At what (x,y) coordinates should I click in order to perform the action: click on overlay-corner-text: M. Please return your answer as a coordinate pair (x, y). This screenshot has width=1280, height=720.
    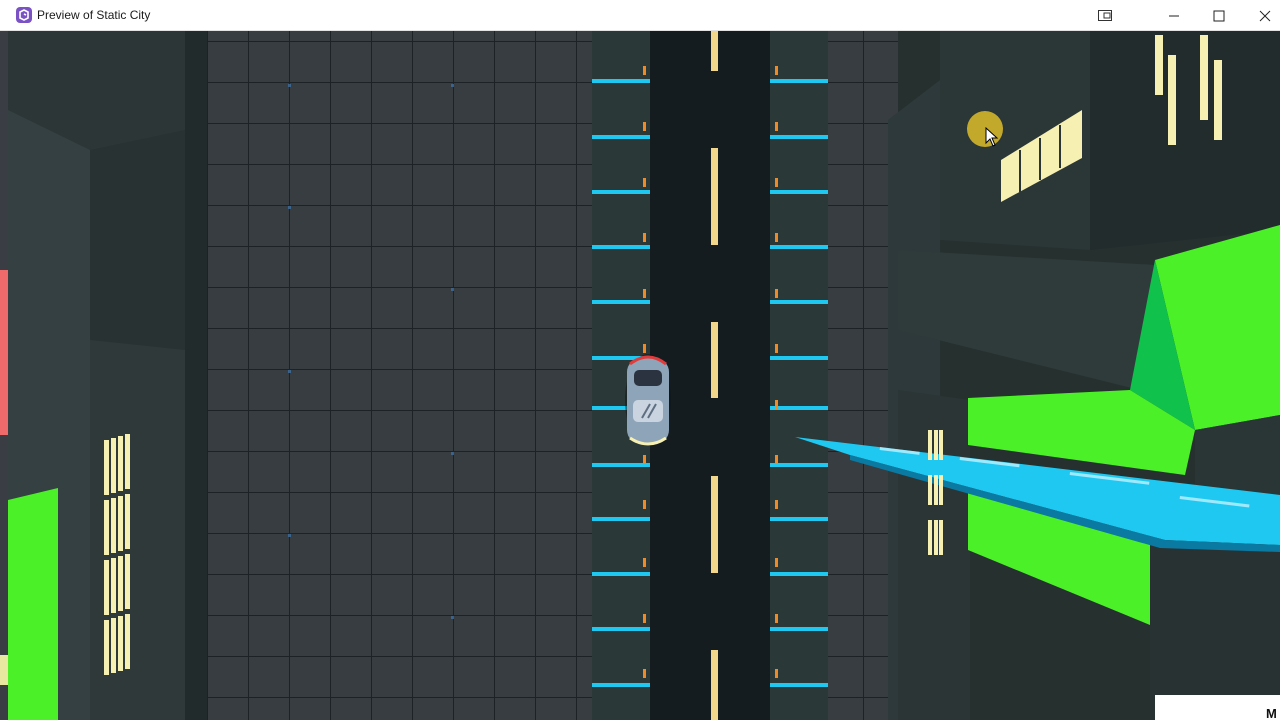
    Looking at the image, I should click on (1271, 713).